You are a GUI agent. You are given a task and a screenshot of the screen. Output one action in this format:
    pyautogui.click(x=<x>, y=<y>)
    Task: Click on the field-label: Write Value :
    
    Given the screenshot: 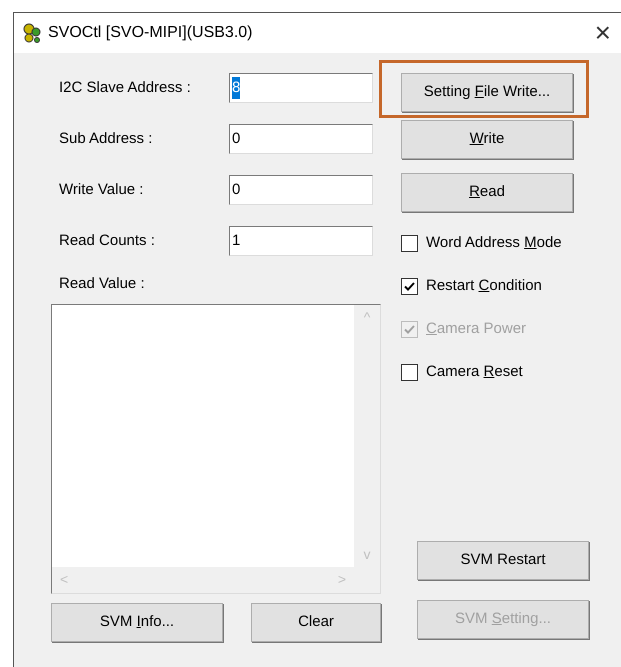 What is the action you would take?
    pyautogui.click(x=101, y=190)
    